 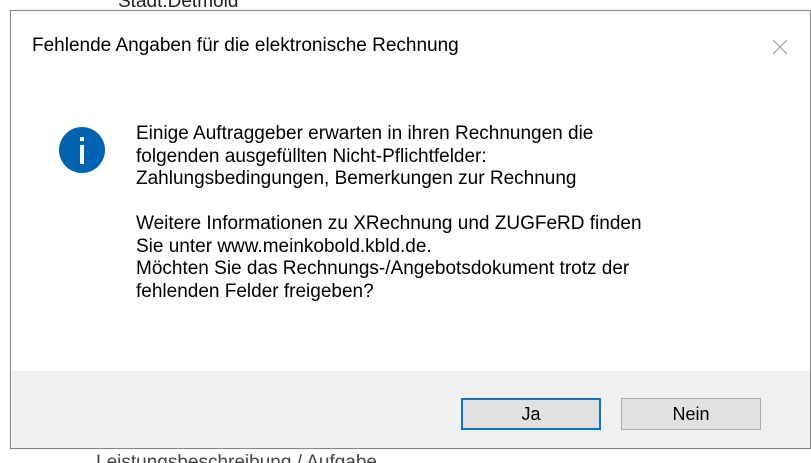 I want to click on background-app-text-bottom: Leistungsbeschreibung / Aufgabe, so click(x=236, y=457).